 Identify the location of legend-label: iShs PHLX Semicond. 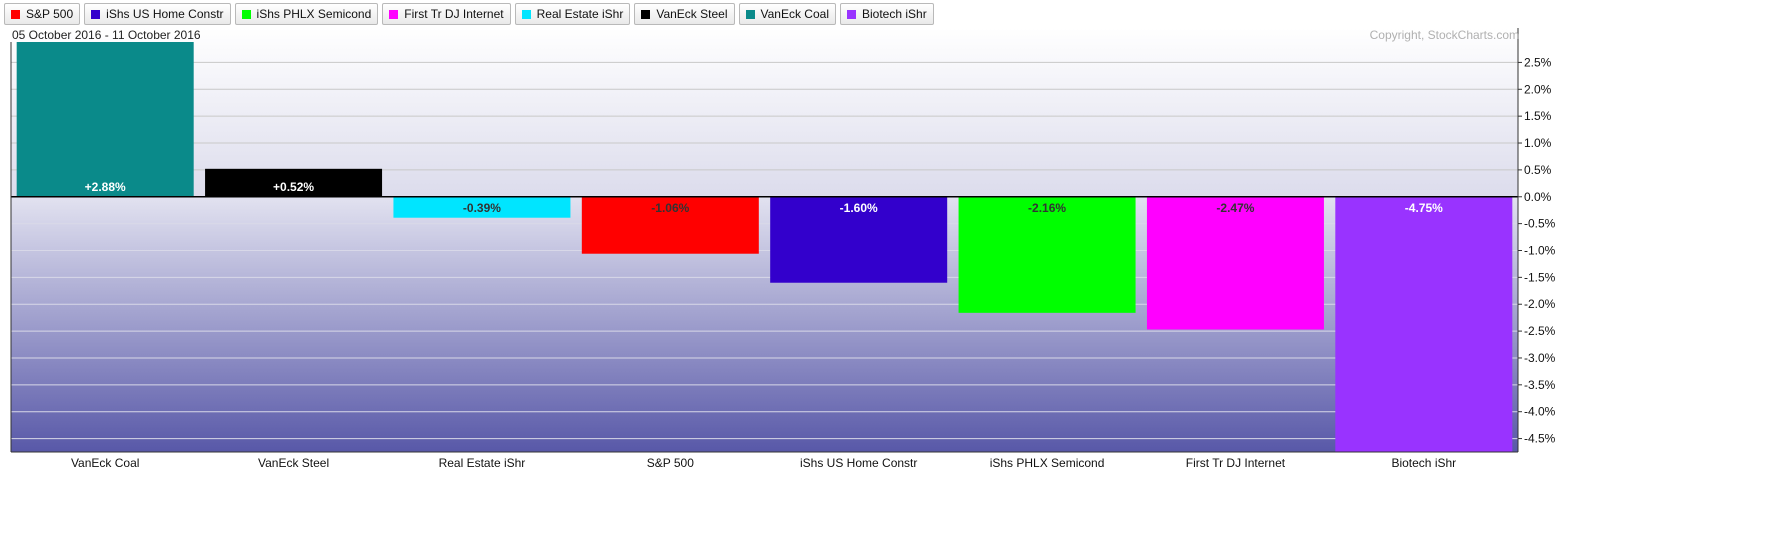
(314, 14).